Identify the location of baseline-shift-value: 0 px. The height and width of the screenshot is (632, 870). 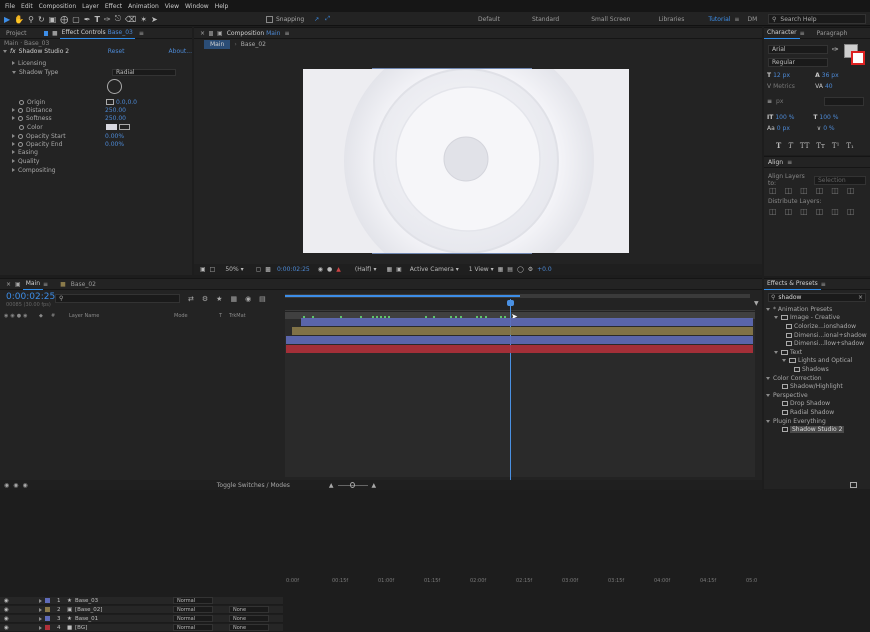
(797, 128).